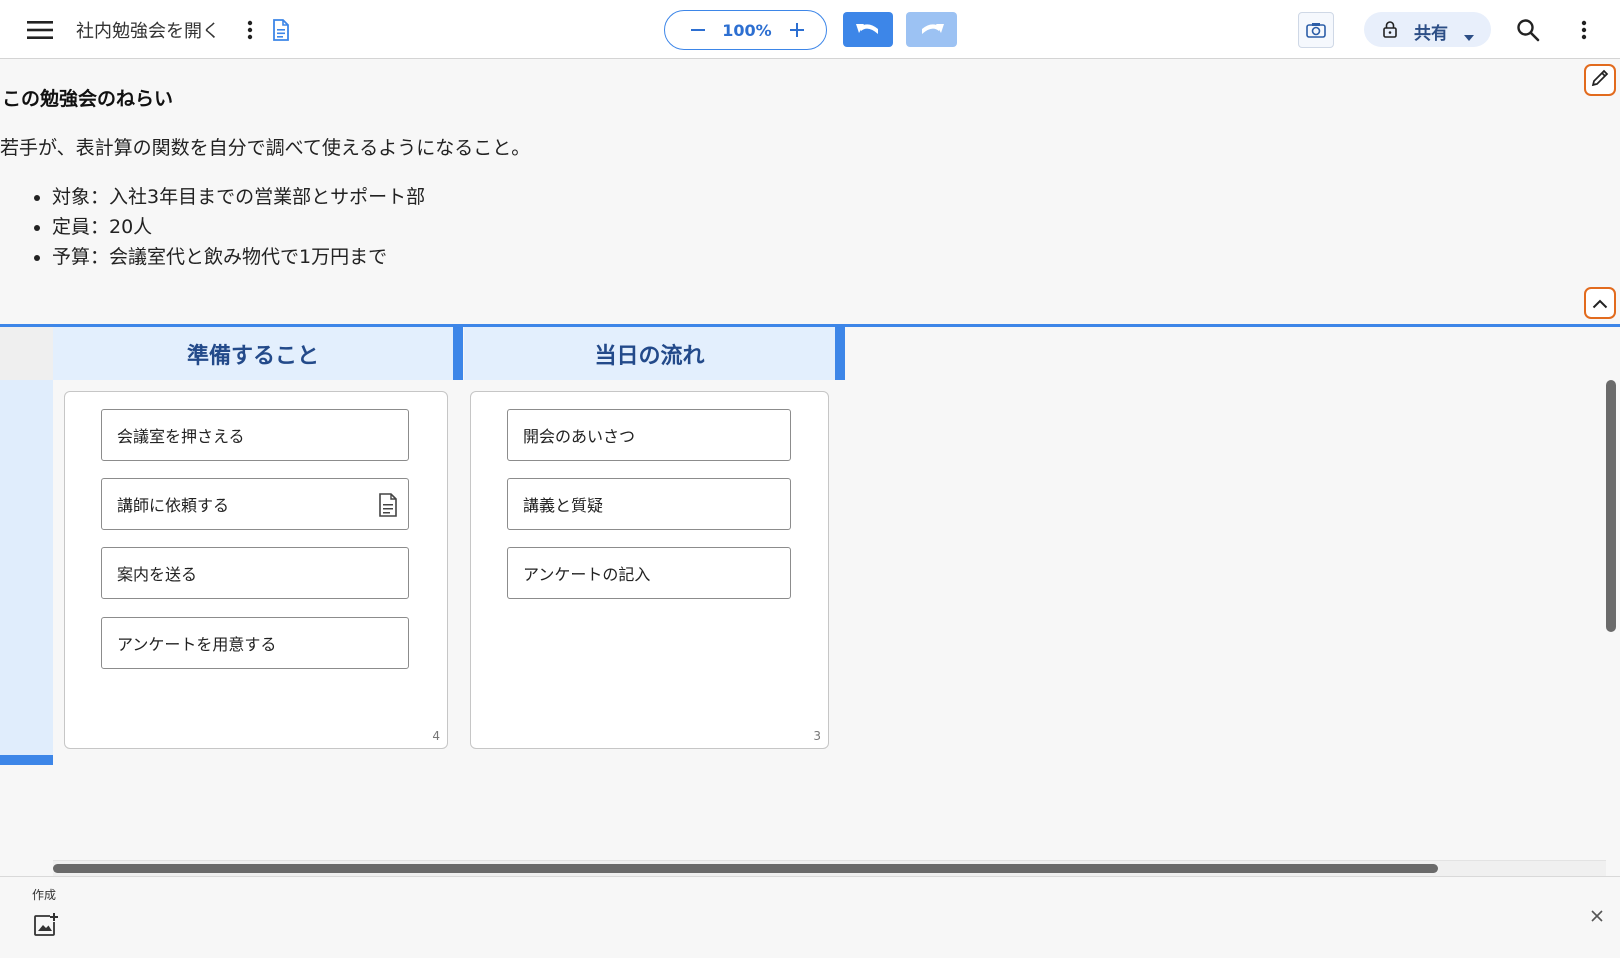 This screenshot has height=958, width=1620. I want to click on zoom-control: 100%, so click(745, 30).